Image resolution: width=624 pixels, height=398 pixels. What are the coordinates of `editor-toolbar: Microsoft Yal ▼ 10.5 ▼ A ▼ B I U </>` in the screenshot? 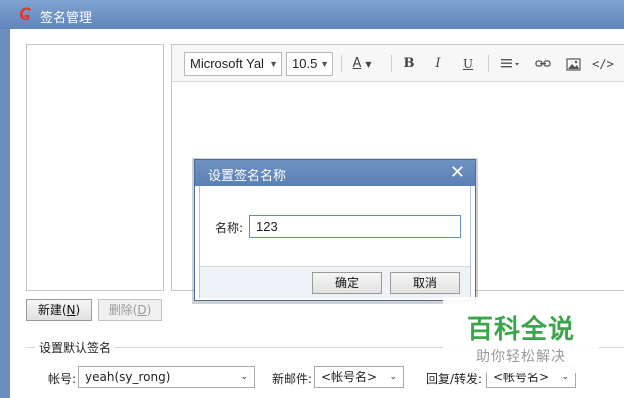 It's located at (398, 63).